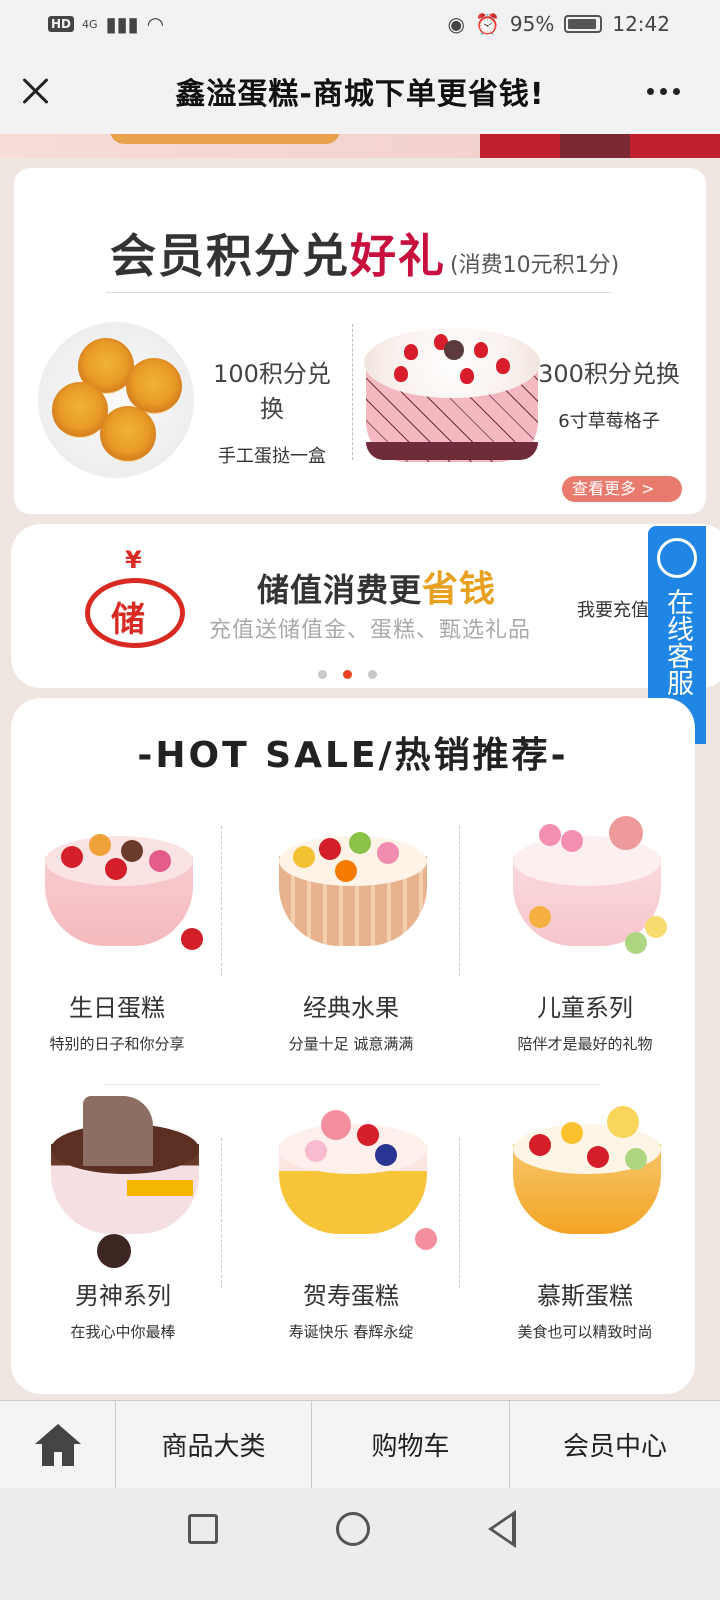  I want to click on product-name: 贺寿蛋糕, so click(351, 1296).